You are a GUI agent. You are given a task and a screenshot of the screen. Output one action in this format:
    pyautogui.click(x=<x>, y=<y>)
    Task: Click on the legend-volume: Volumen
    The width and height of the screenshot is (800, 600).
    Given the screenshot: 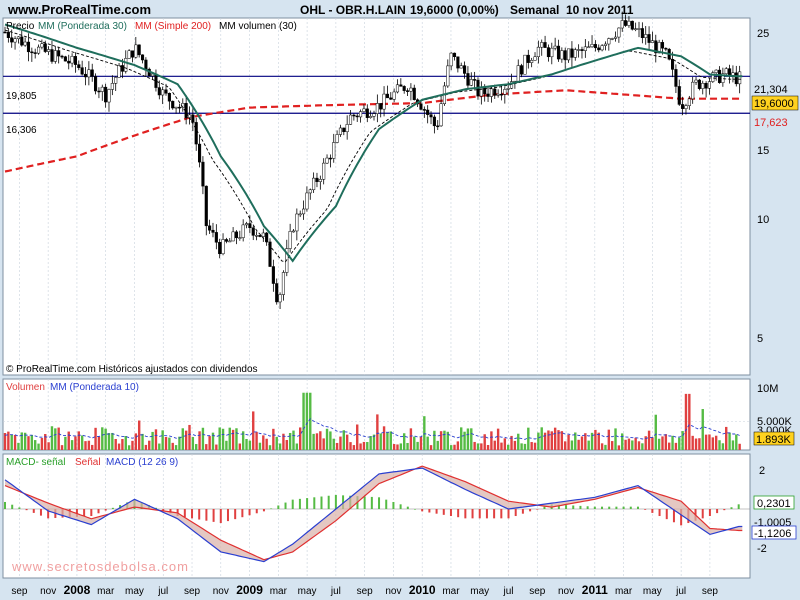 What is the action you would take?
    pyautogui.click(x=25, y=387)
    